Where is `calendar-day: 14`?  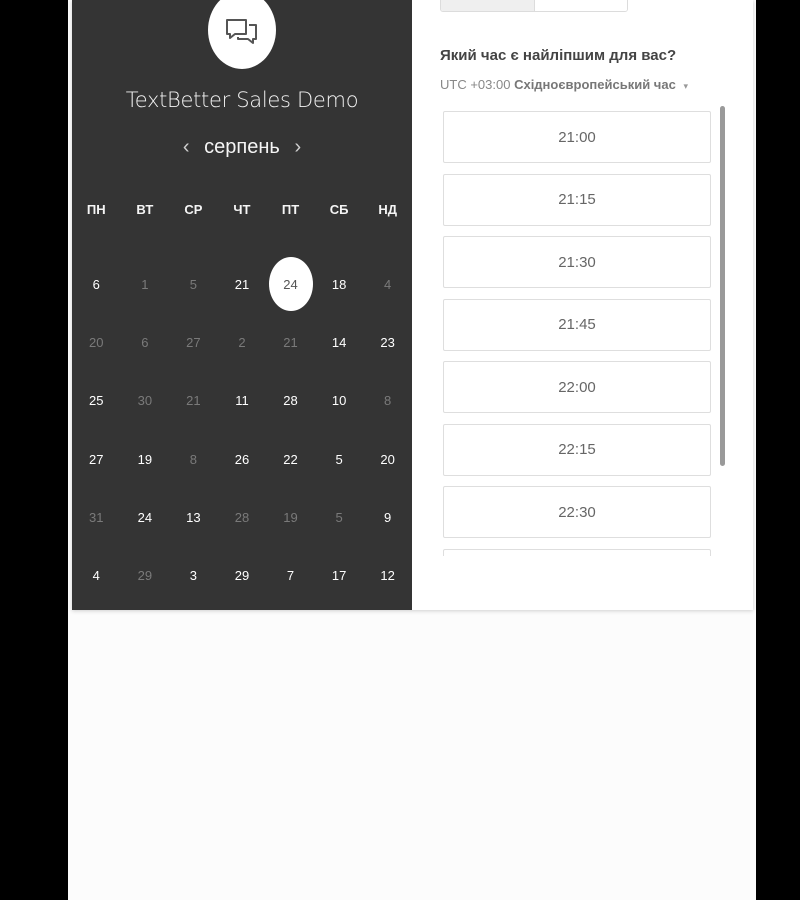
calendar-day: 14 is located at coordinates (339, 342).